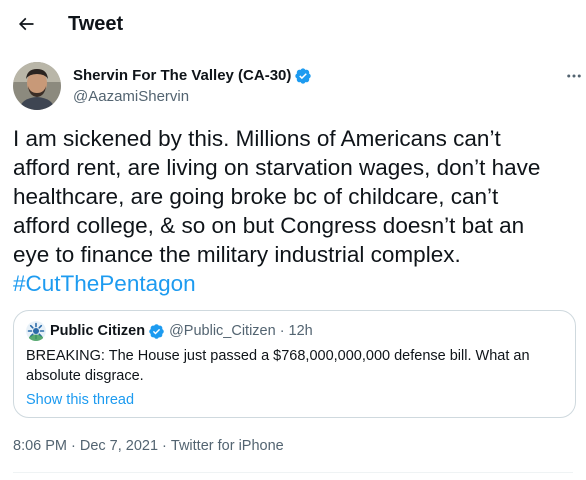 The image size is (586, 480). What do you see at coordinates (96, 24) in the screenshot?
I see `page-title: Tweet` at bounding box center [96, 24].